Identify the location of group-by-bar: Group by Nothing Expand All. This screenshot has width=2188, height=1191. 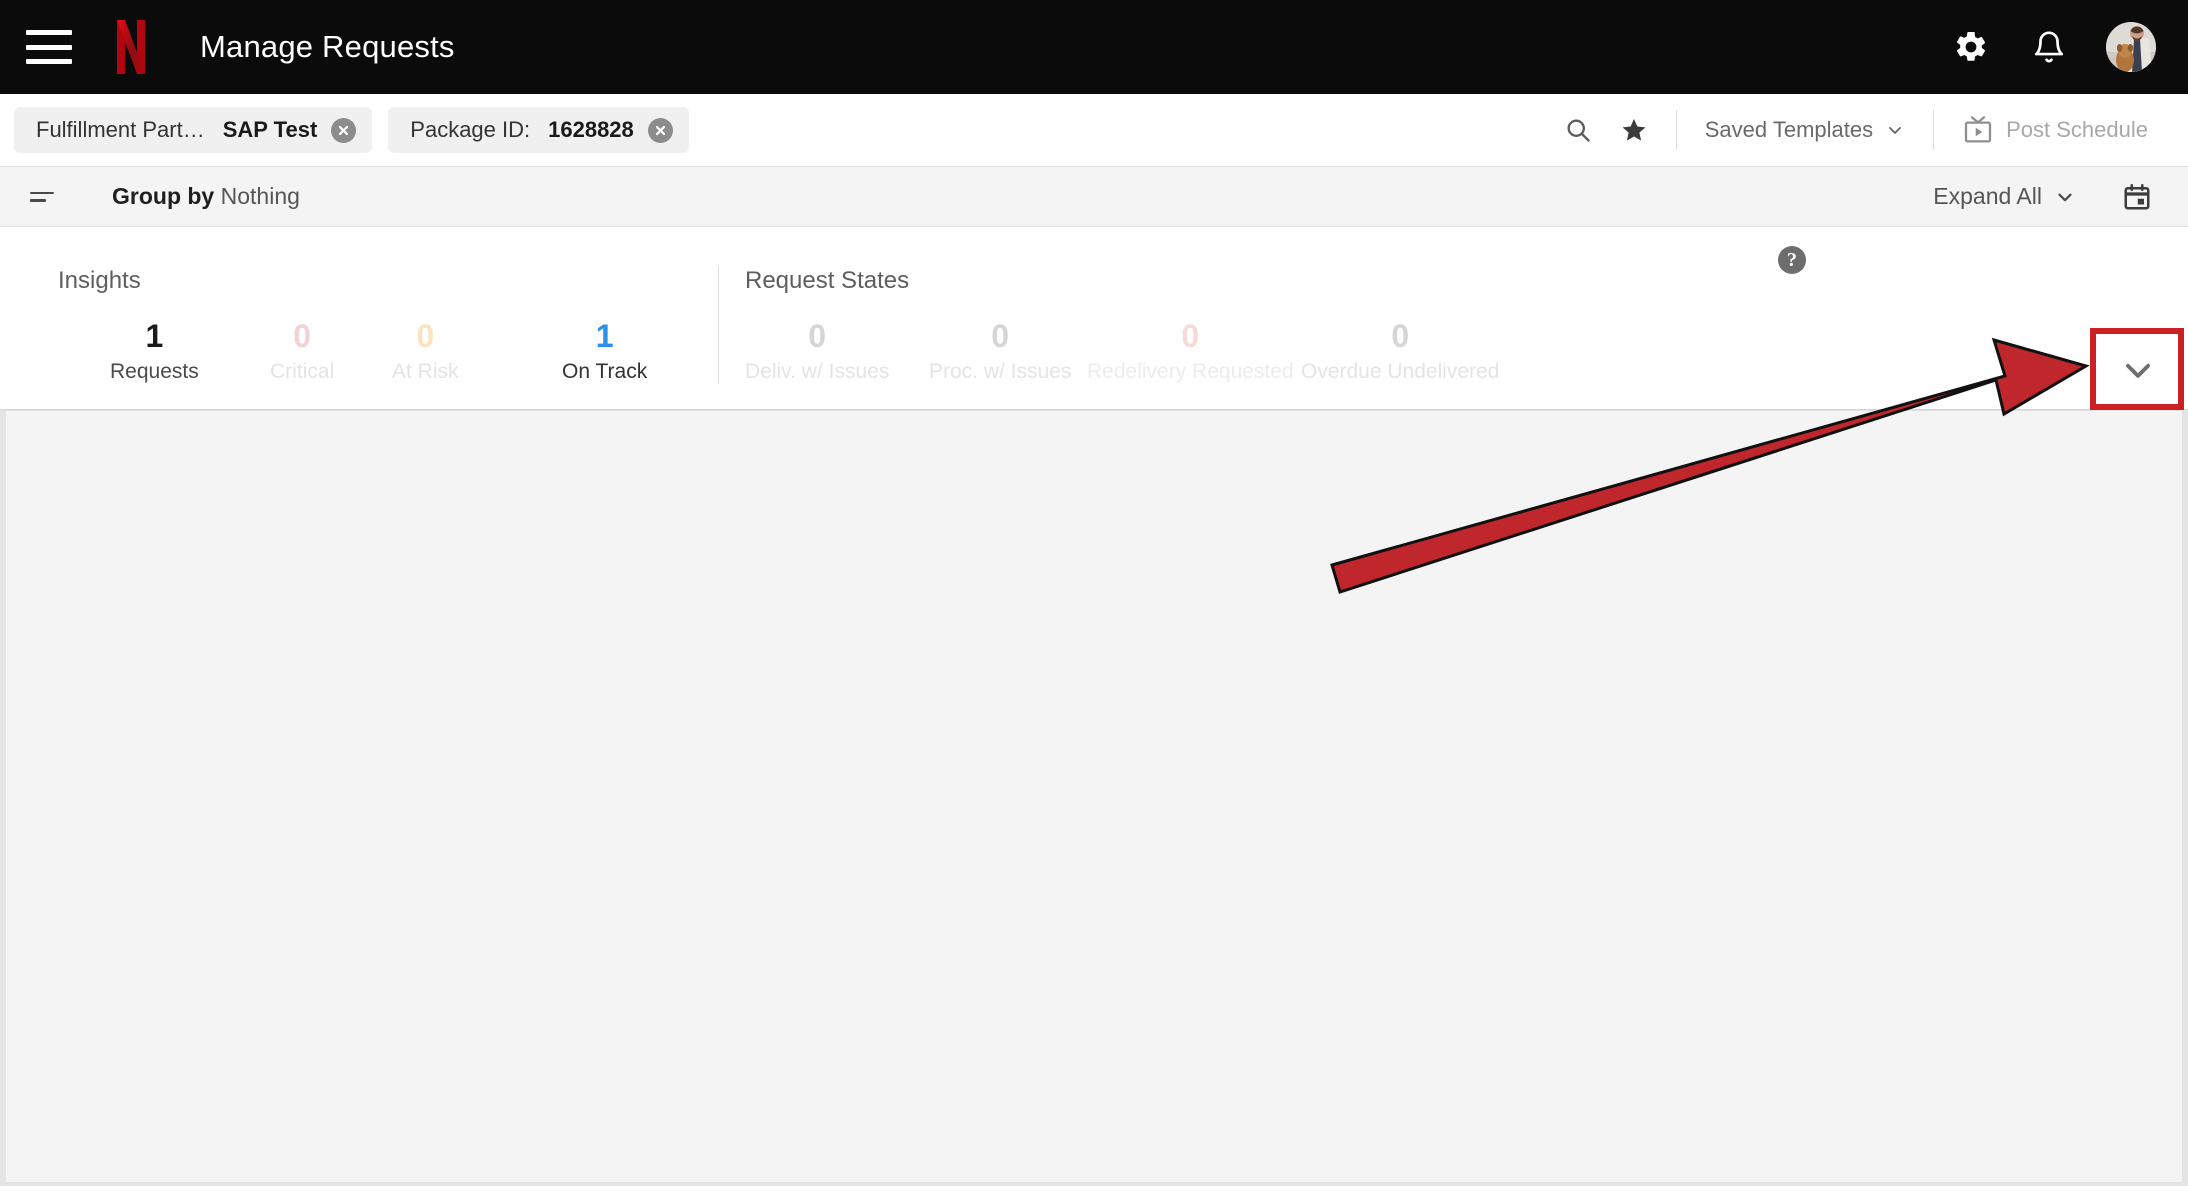
(1094, 197).